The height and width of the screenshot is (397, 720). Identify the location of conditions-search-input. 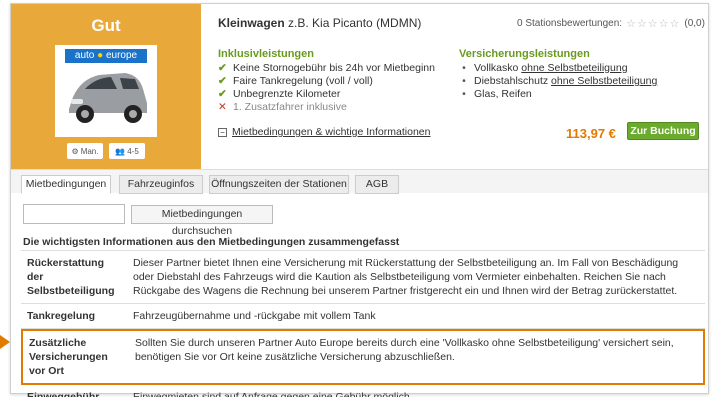
(74, 214).